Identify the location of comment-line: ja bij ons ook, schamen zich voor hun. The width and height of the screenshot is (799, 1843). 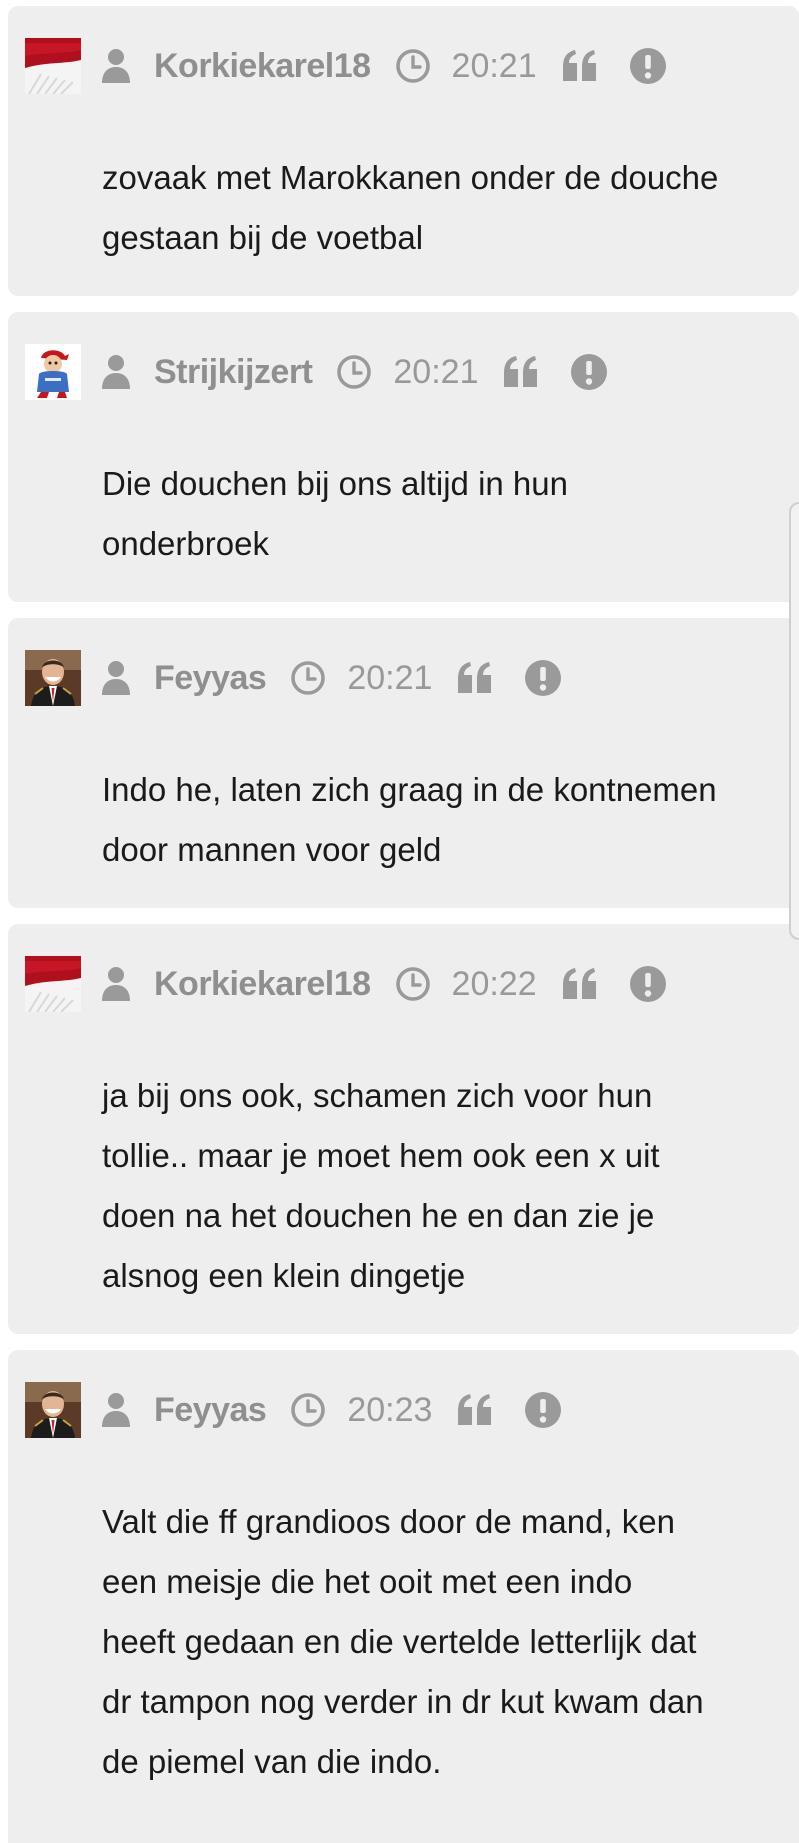
(377, 1095).